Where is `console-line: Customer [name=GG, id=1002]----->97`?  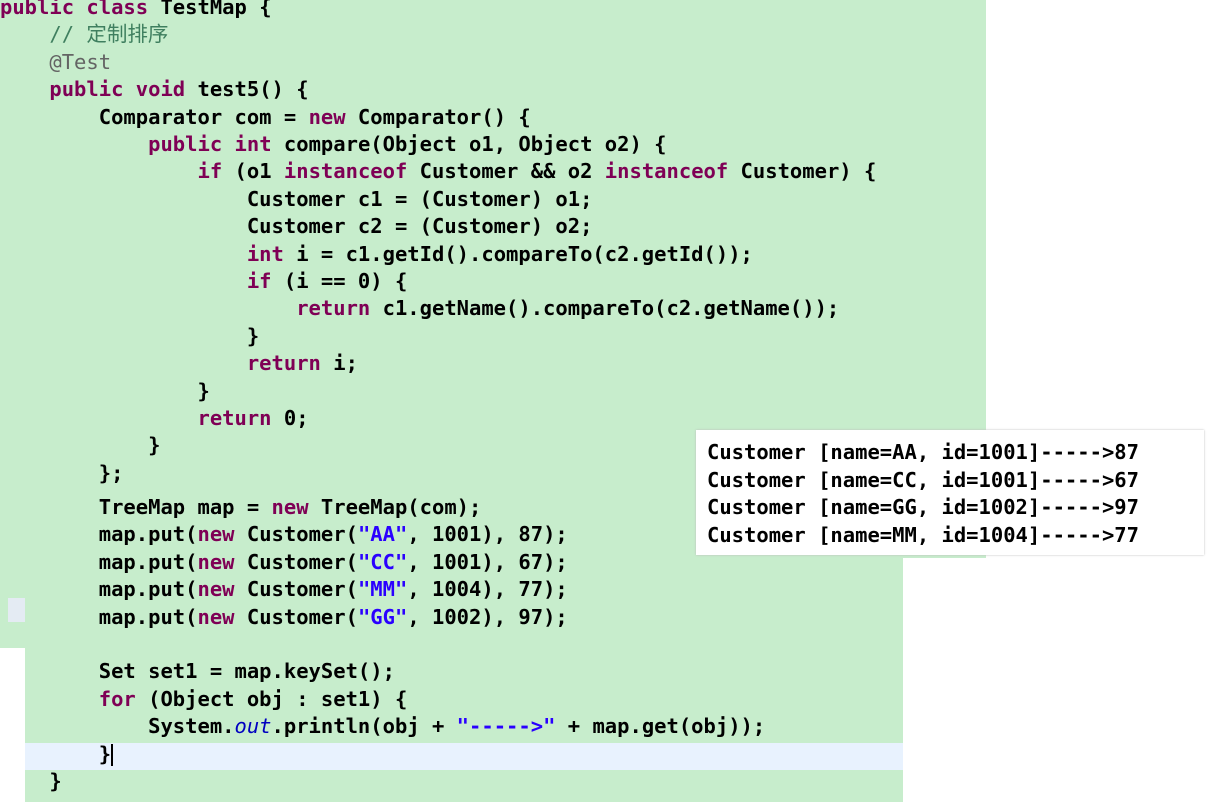 console-line: Customer [name=GG, id=1002]----->97 is located at coordinates (923, 507).